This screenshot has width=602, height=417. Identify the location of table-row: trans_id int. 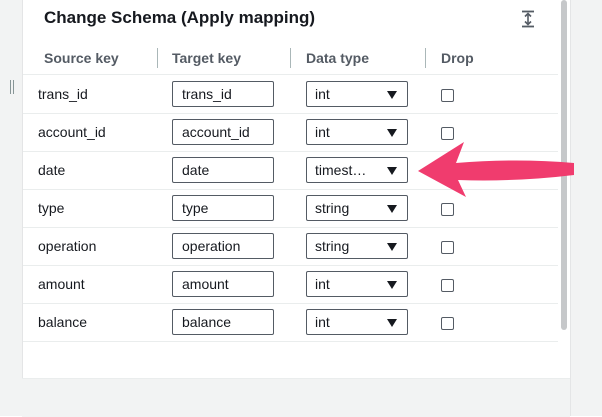
(290, 95).